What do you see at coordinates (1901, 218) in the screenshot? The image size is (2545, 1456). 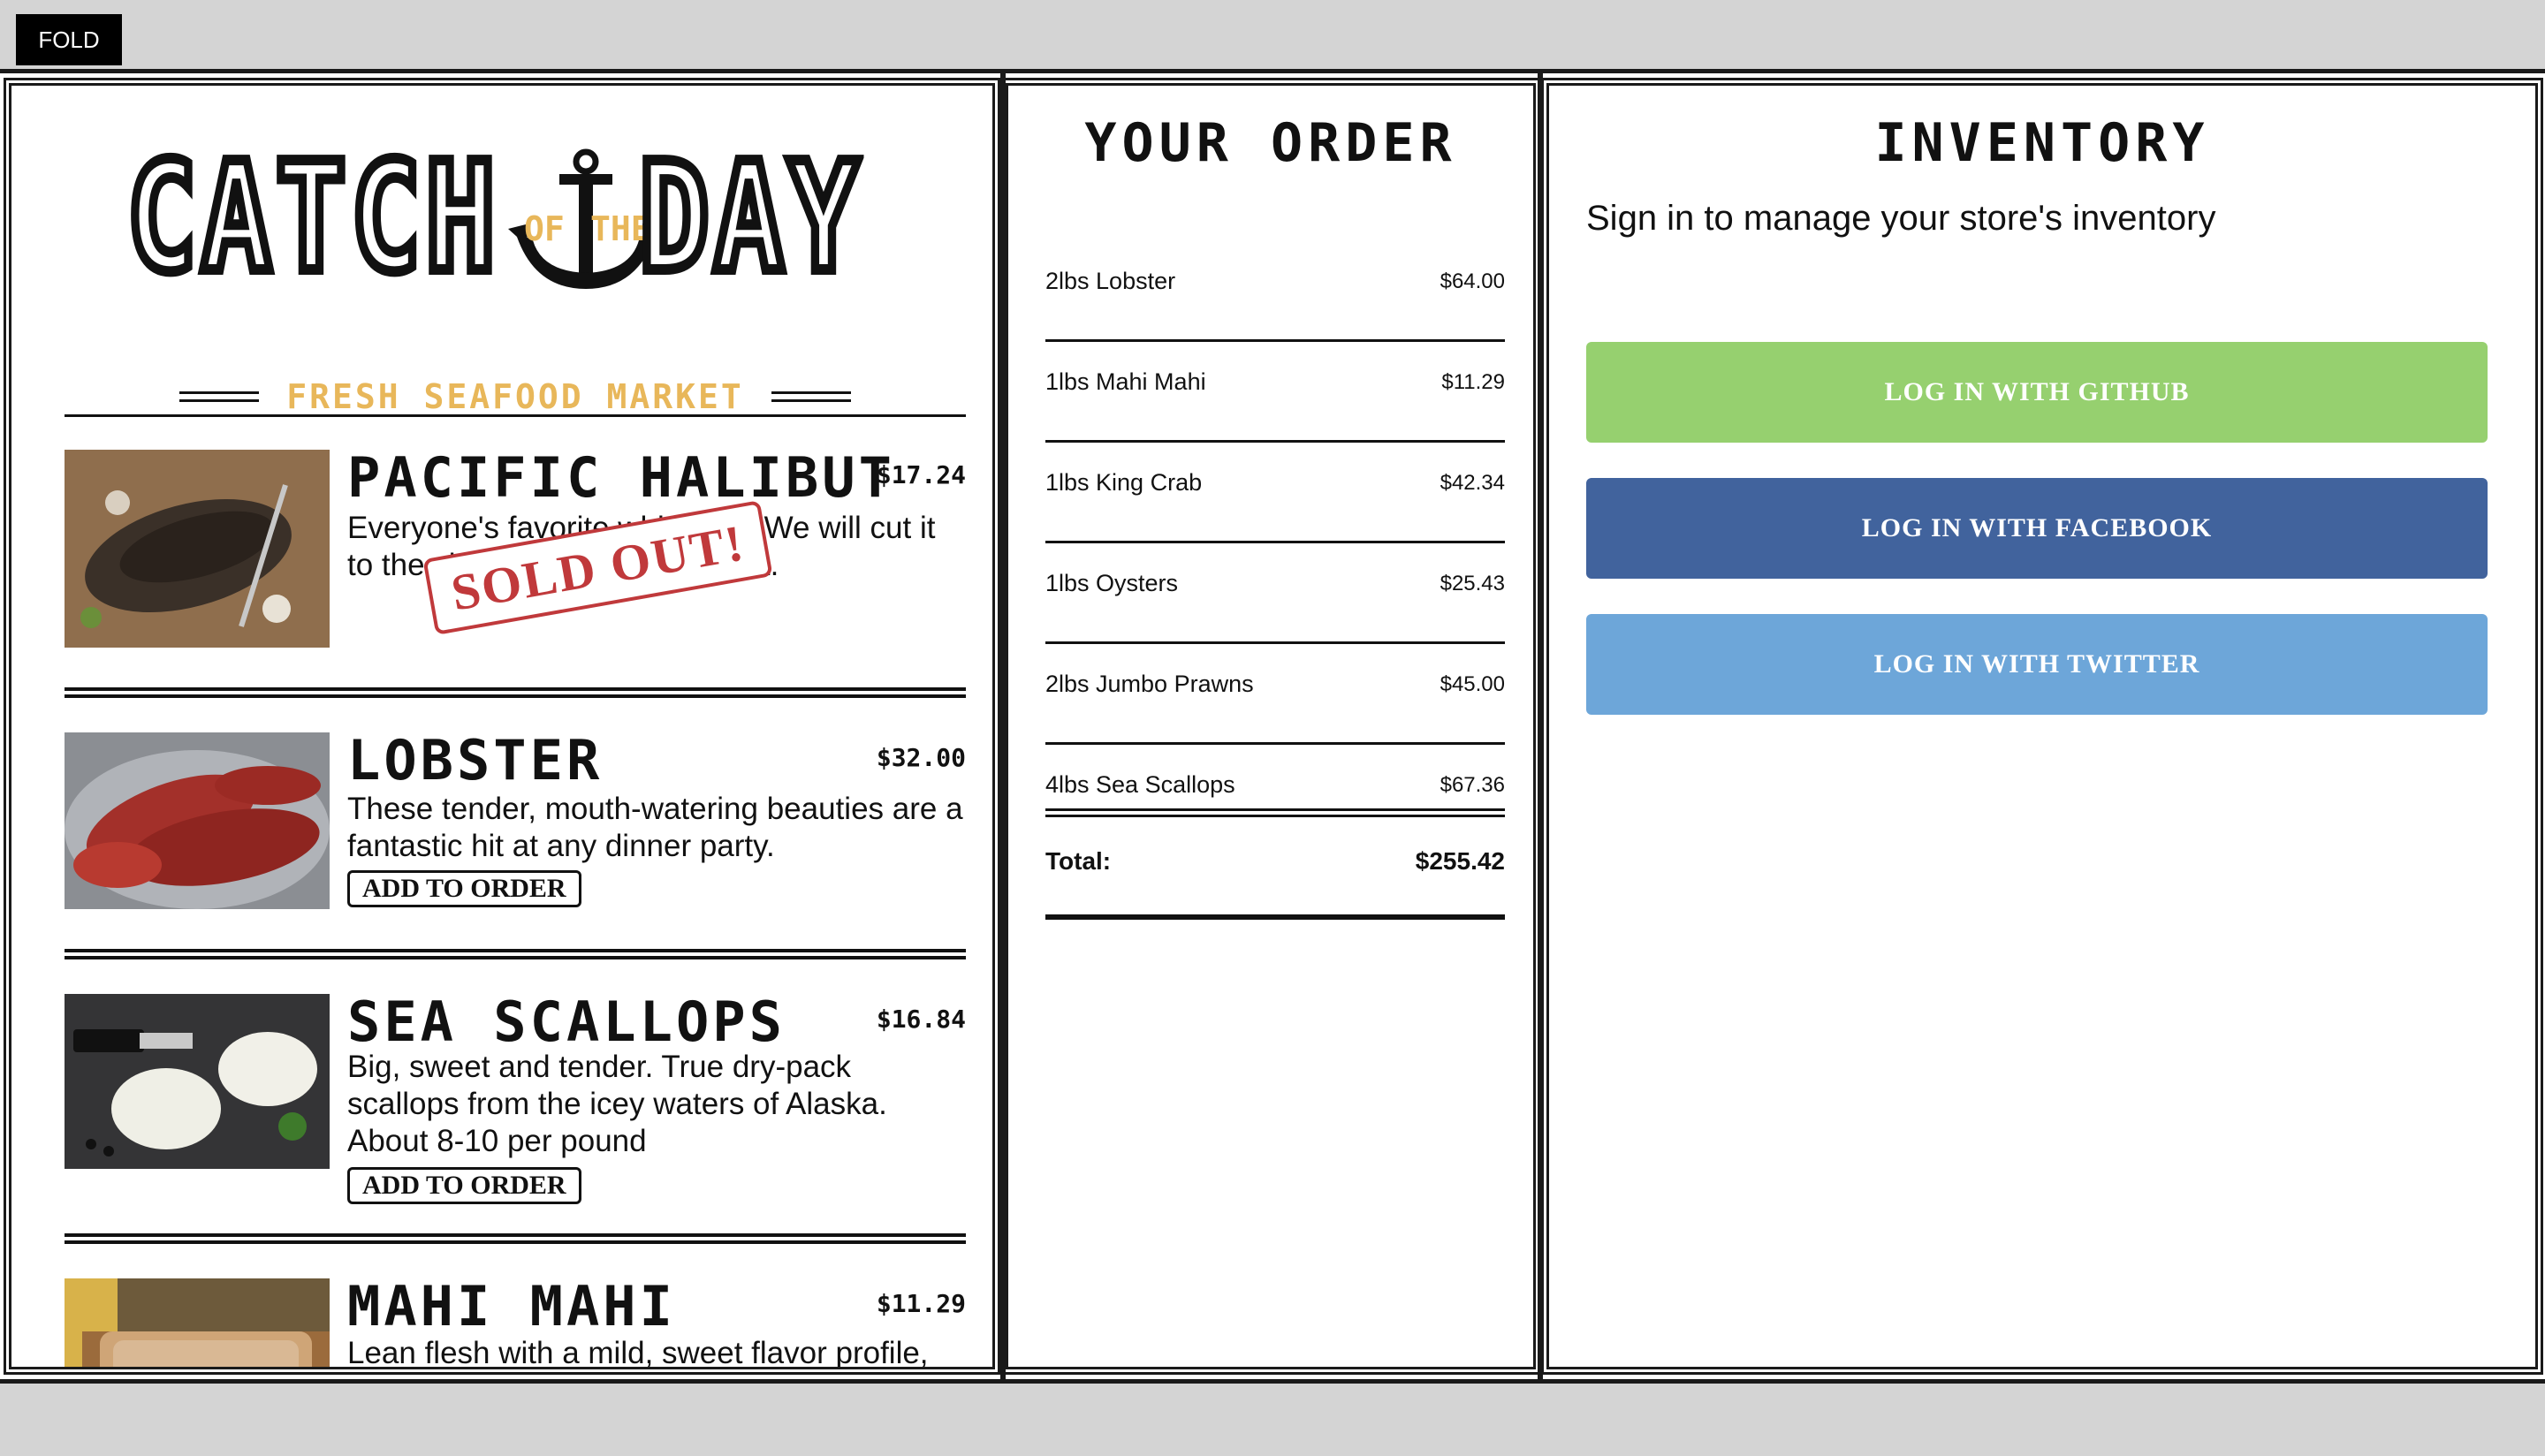 I see `inventory-subtitle: Sign in to manage your store's inventory` at bounding box center [1901, 218].